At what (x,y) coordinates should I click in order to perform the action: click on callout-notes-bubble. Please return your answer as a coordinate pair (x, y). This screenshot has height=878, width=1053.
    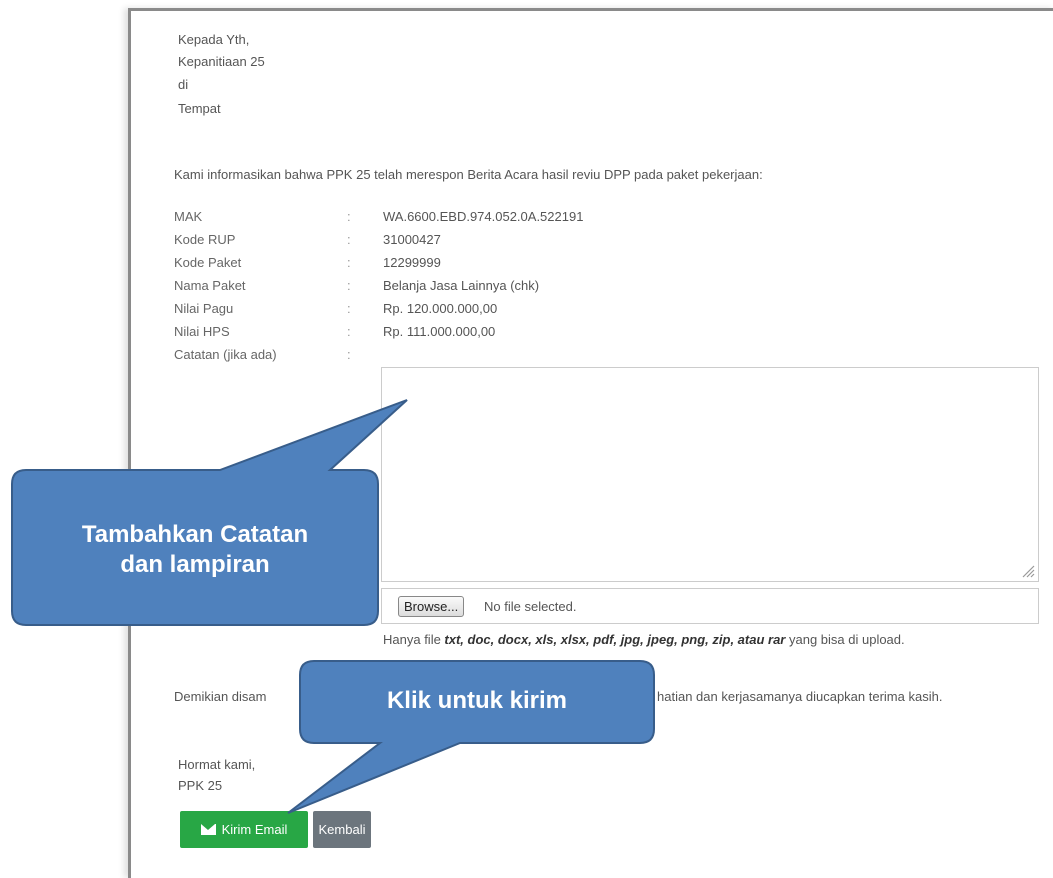
    Looking at the image, I should click on (209, 512).